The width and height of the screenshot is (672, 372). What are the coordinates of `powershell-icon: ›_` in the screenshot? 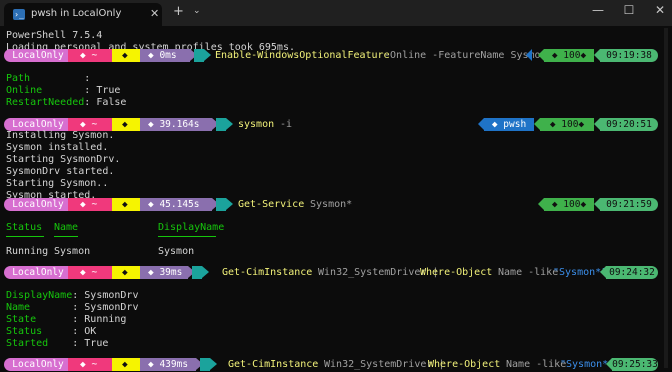 It's located at (19, 14).